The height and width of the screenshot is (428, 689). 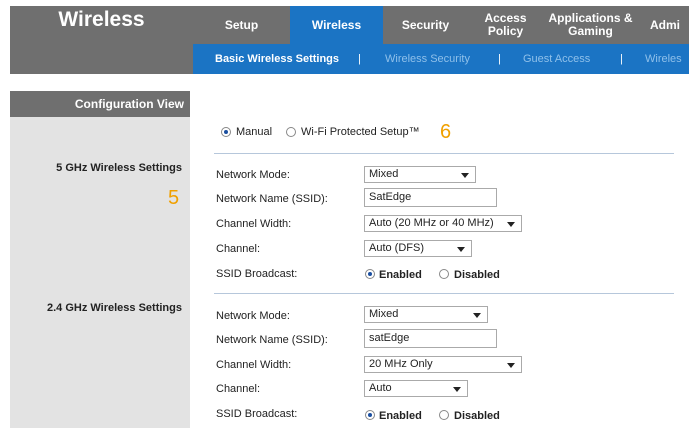 I want to click on section-label-5ghz: 5 GHz Wireless Settings, so click(x=119, y=168).